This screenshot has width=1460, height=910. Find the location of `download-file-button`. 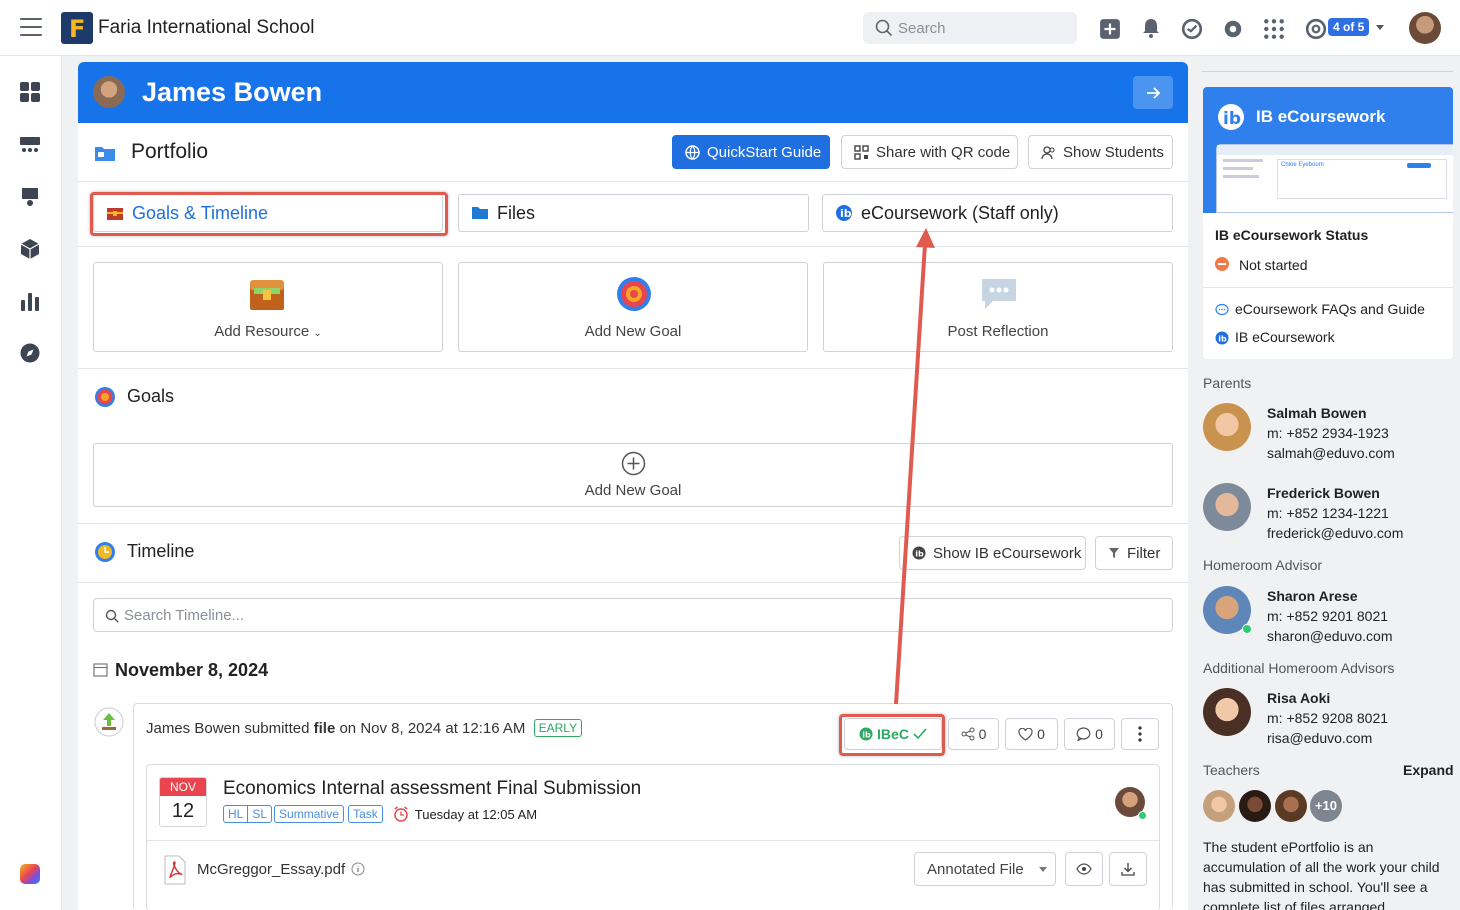

download-file-button is located at coordinates (1128, 869).